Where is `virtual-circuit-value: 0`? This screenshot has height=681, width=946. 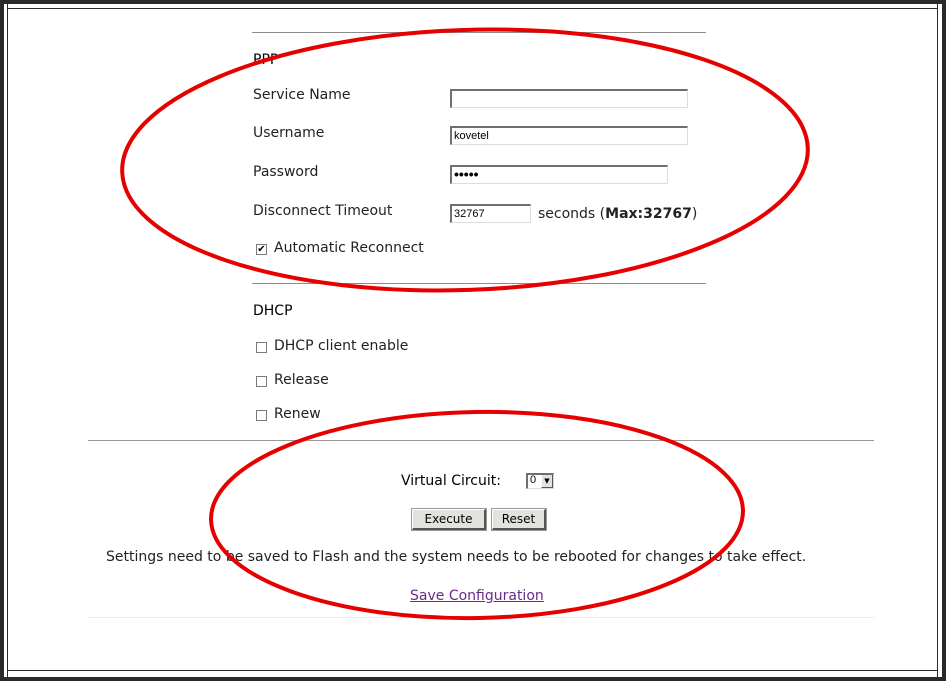
virtual-circuit-value: 0 is located at coordinates (533, 480).